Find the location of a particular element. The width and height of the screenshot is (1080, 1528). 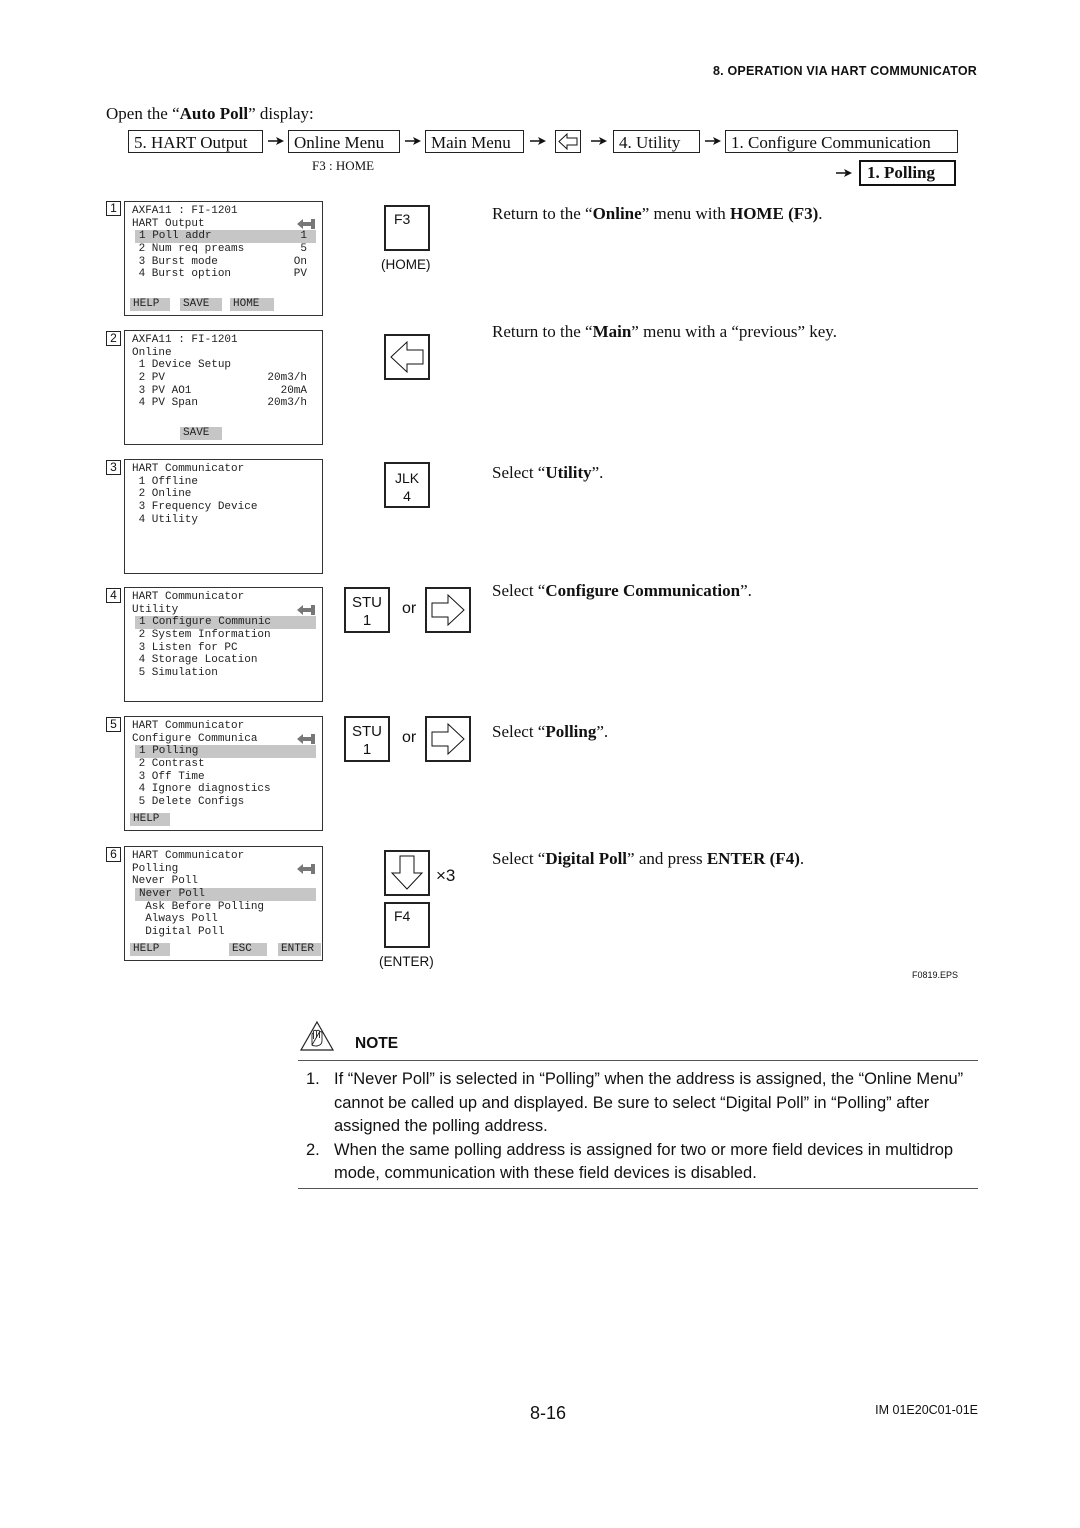

lcd-line: 3 Off Time is located at coordinates (223, 777).